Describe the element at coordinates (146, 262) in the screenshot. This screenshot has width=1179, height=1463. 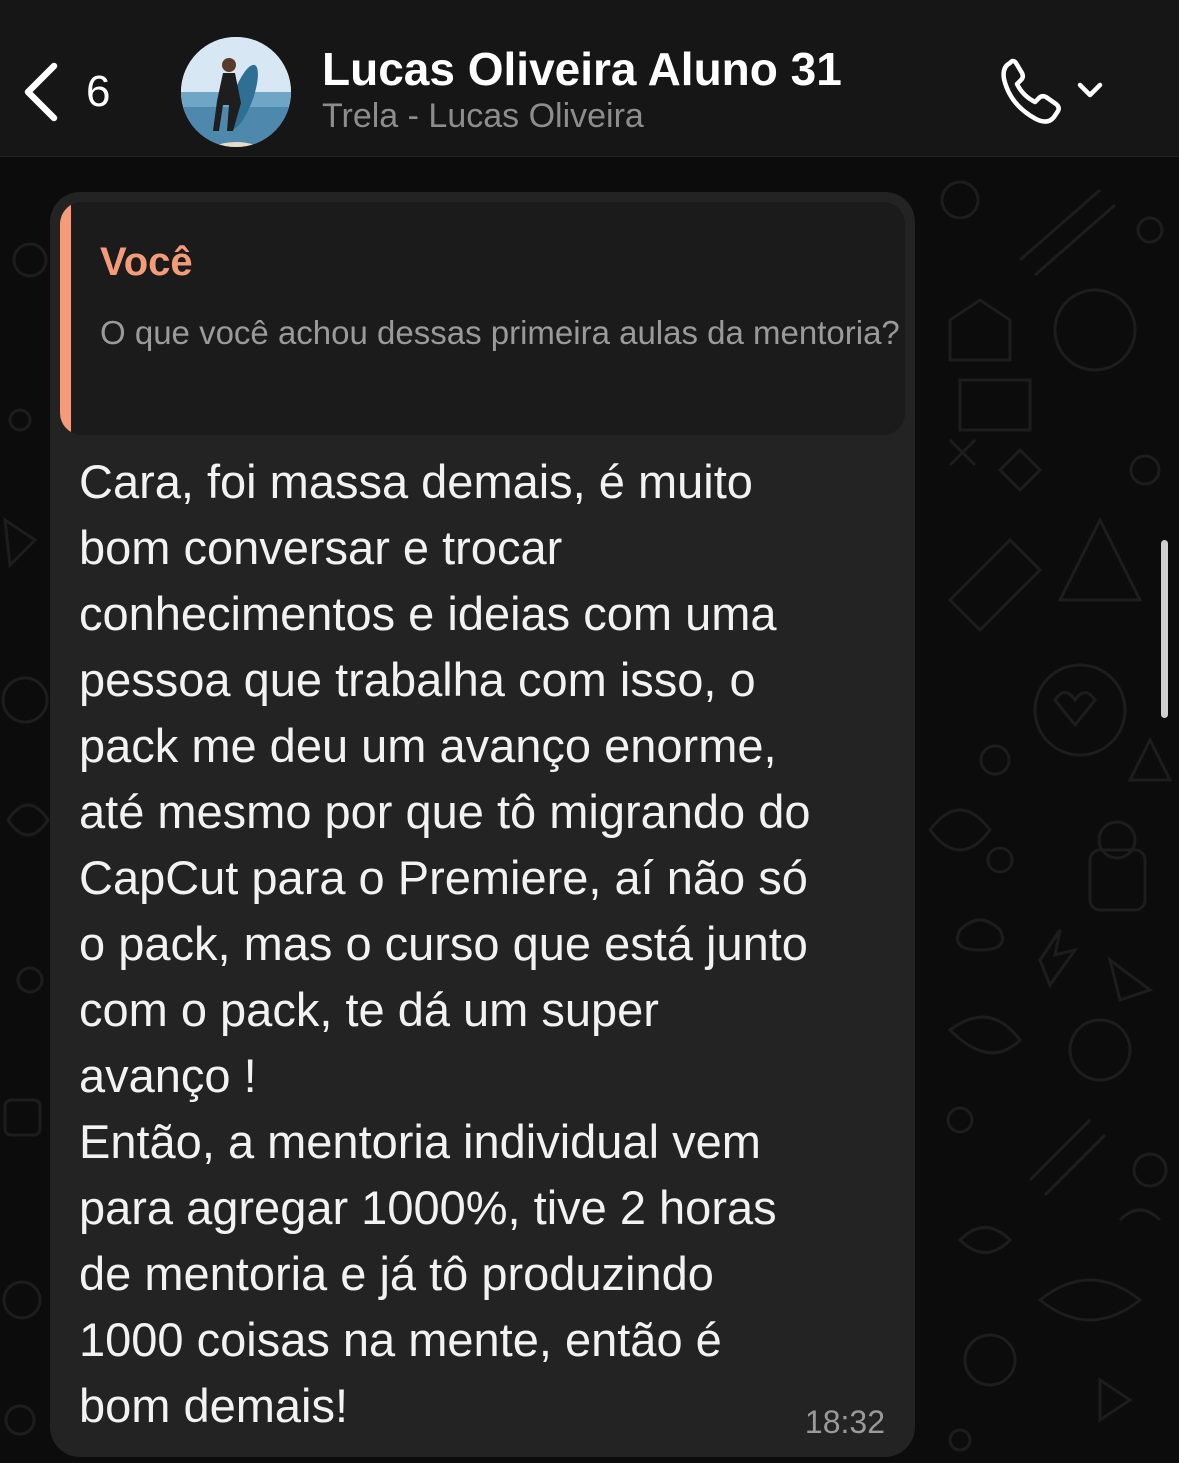
I see `quote-author: Você` at that location.